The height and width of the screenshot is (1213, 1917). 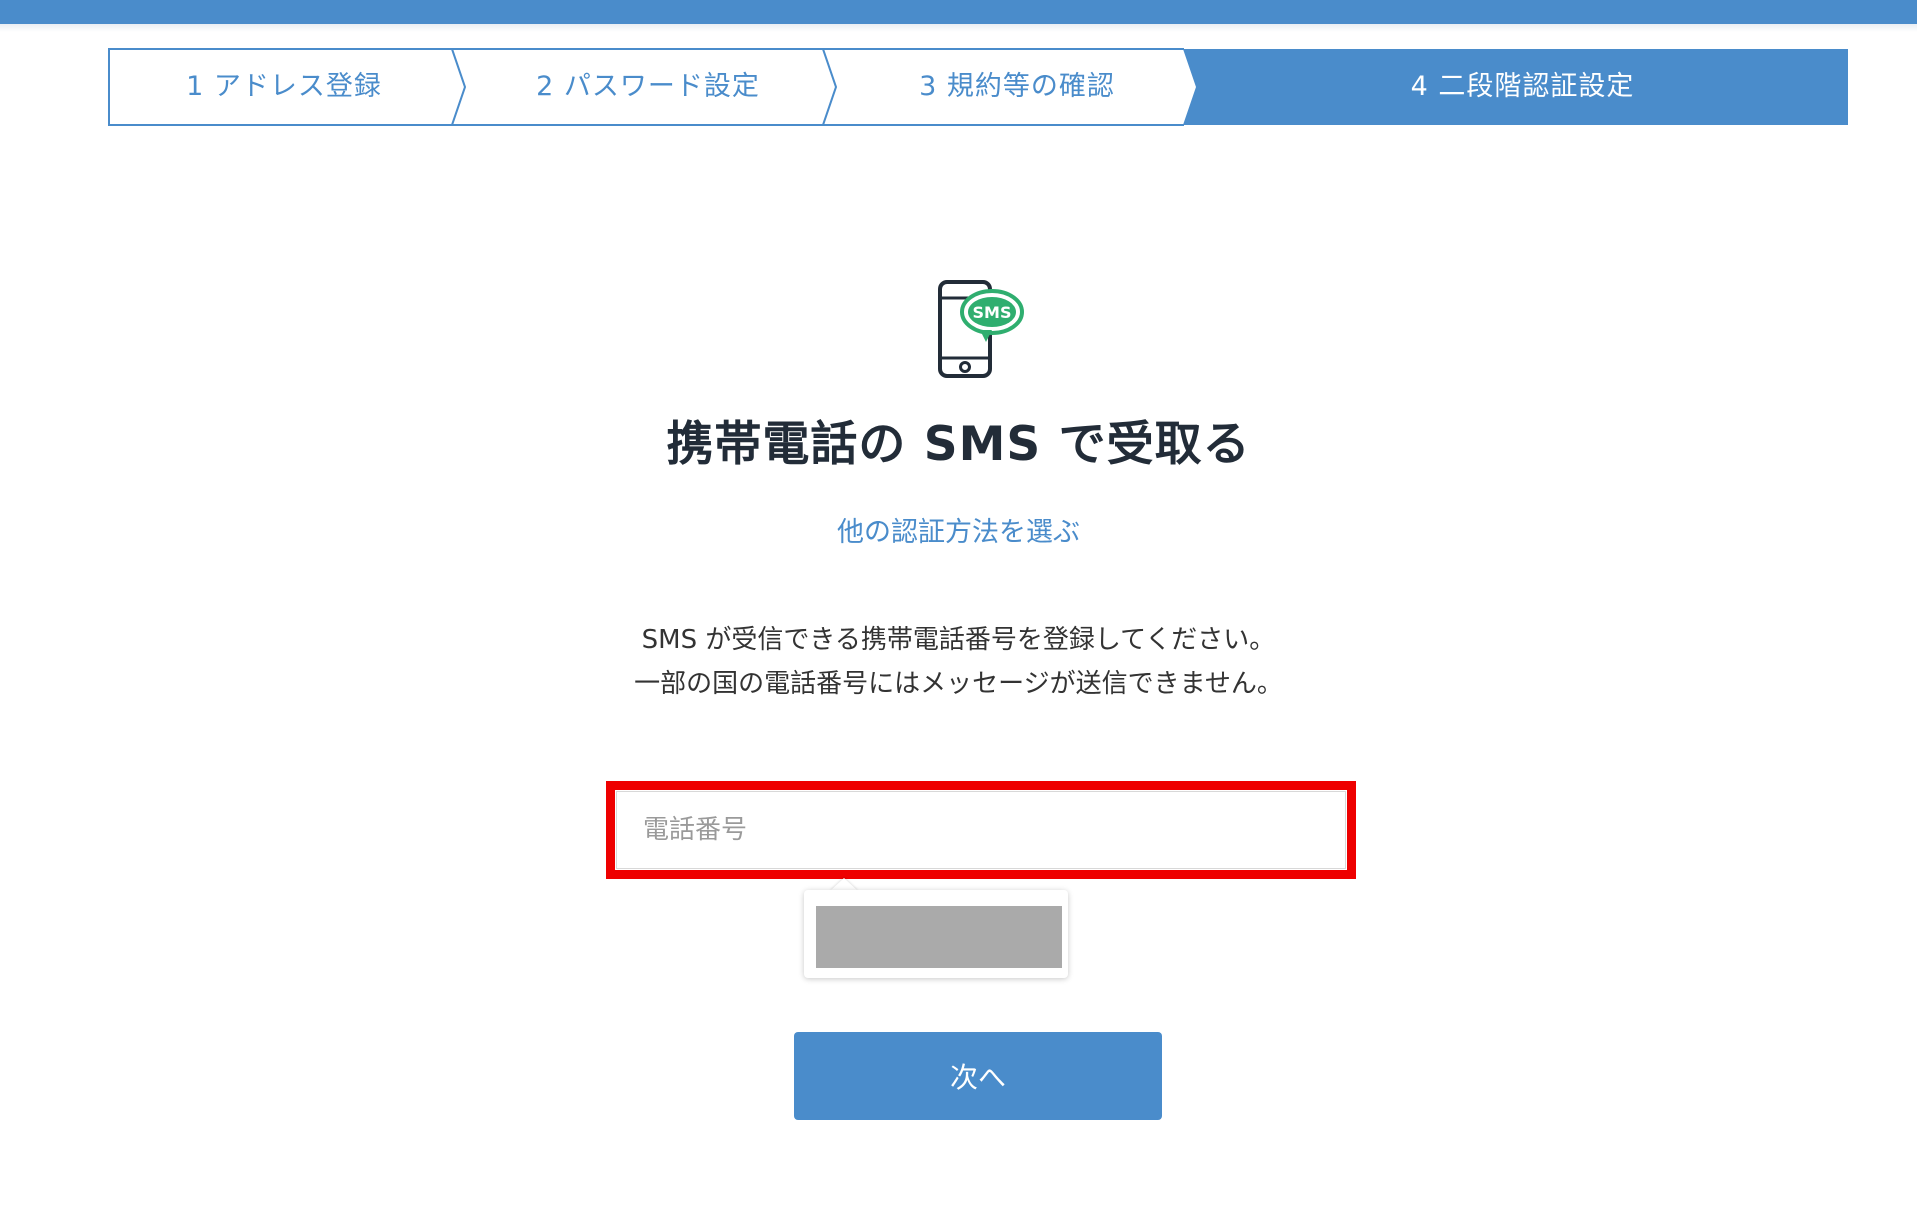 What do you see at coordinates (939, 937) in the screenshot?
I see `redacted-tooltip-content` at bounding box center [939, 937].